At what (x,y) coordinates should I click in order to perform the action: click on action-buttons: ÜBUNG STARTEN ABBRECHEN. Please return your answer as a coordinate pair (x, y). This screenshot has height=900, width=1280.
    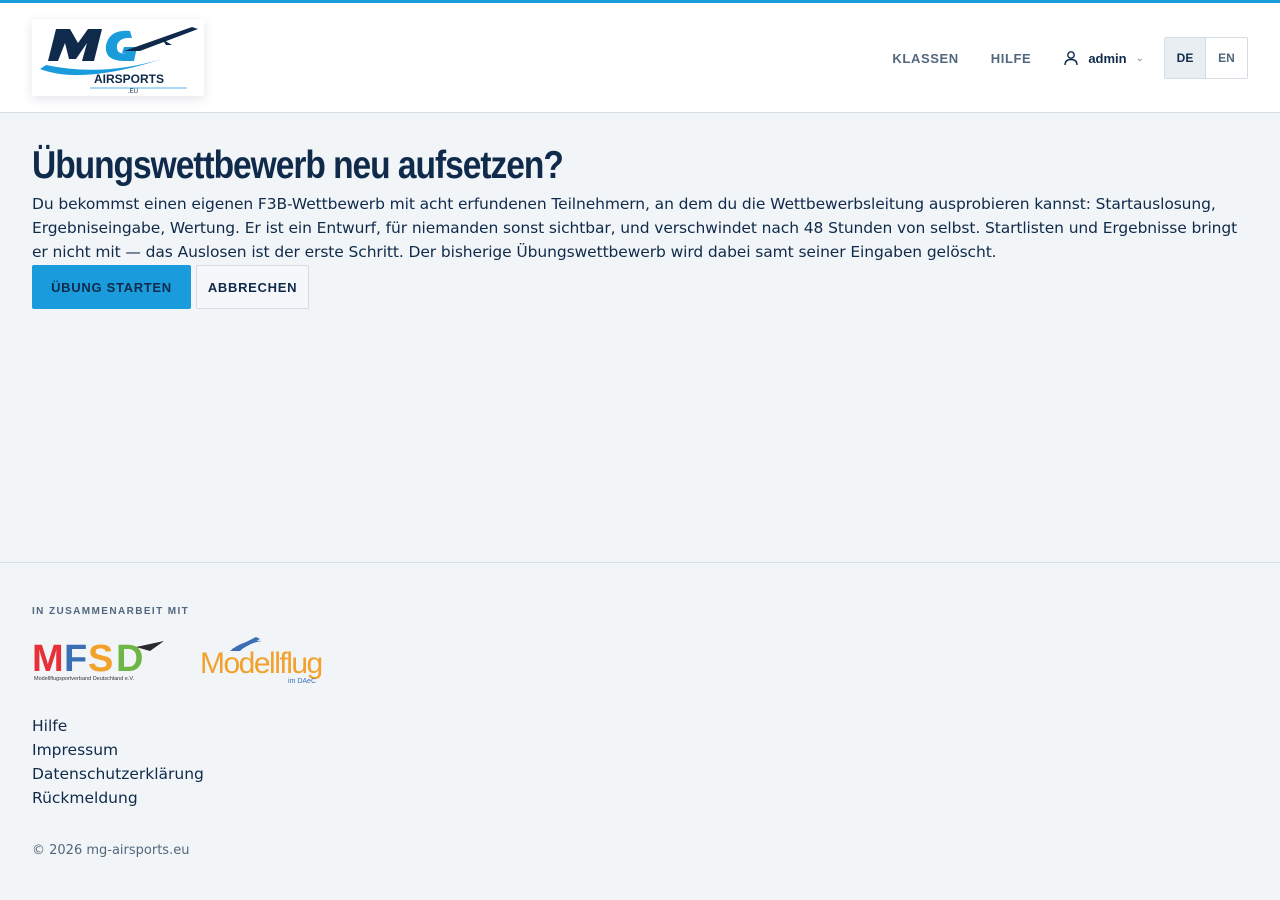
    Looking at the image, I should click on (640, 287).